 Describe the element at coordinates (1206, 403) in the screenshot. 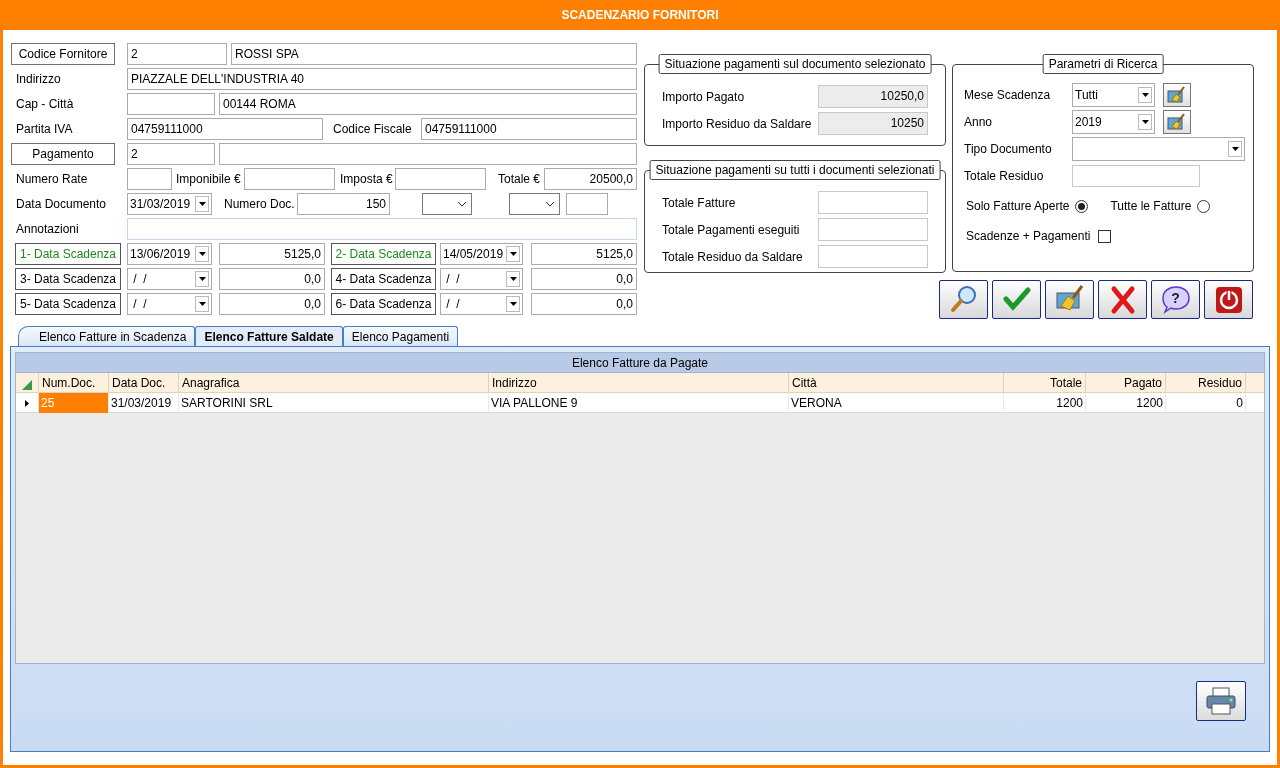

I see `table-cell: 0` at that location.